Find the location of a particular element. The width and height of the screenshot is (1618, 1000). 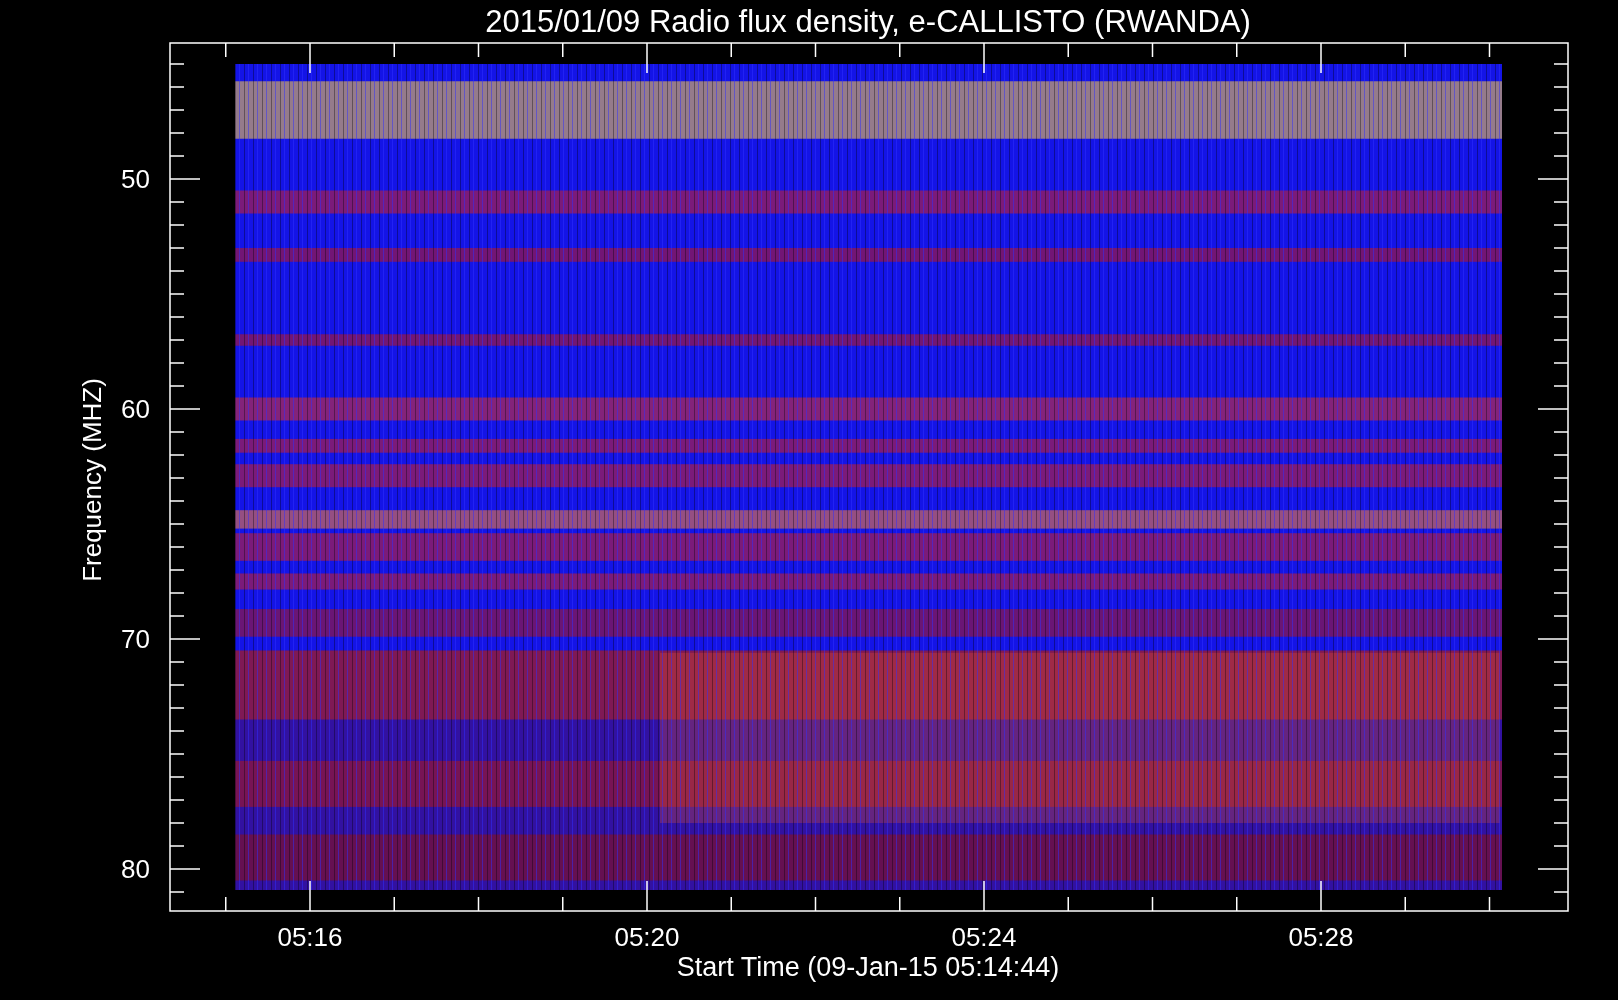

x-axis-label: Start Time (09-Jan-15 05:14:44) is located at coordinates (868, 967).